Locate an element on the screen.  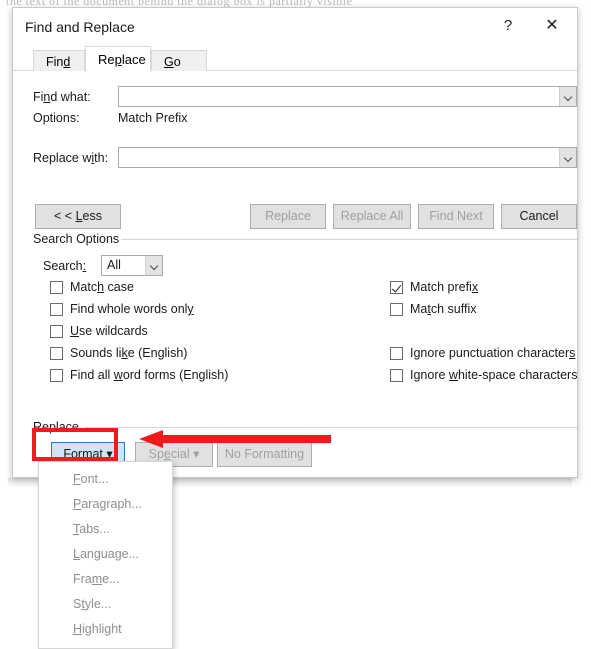
find-next-button: Find Next is located at coordinates (456, 216).